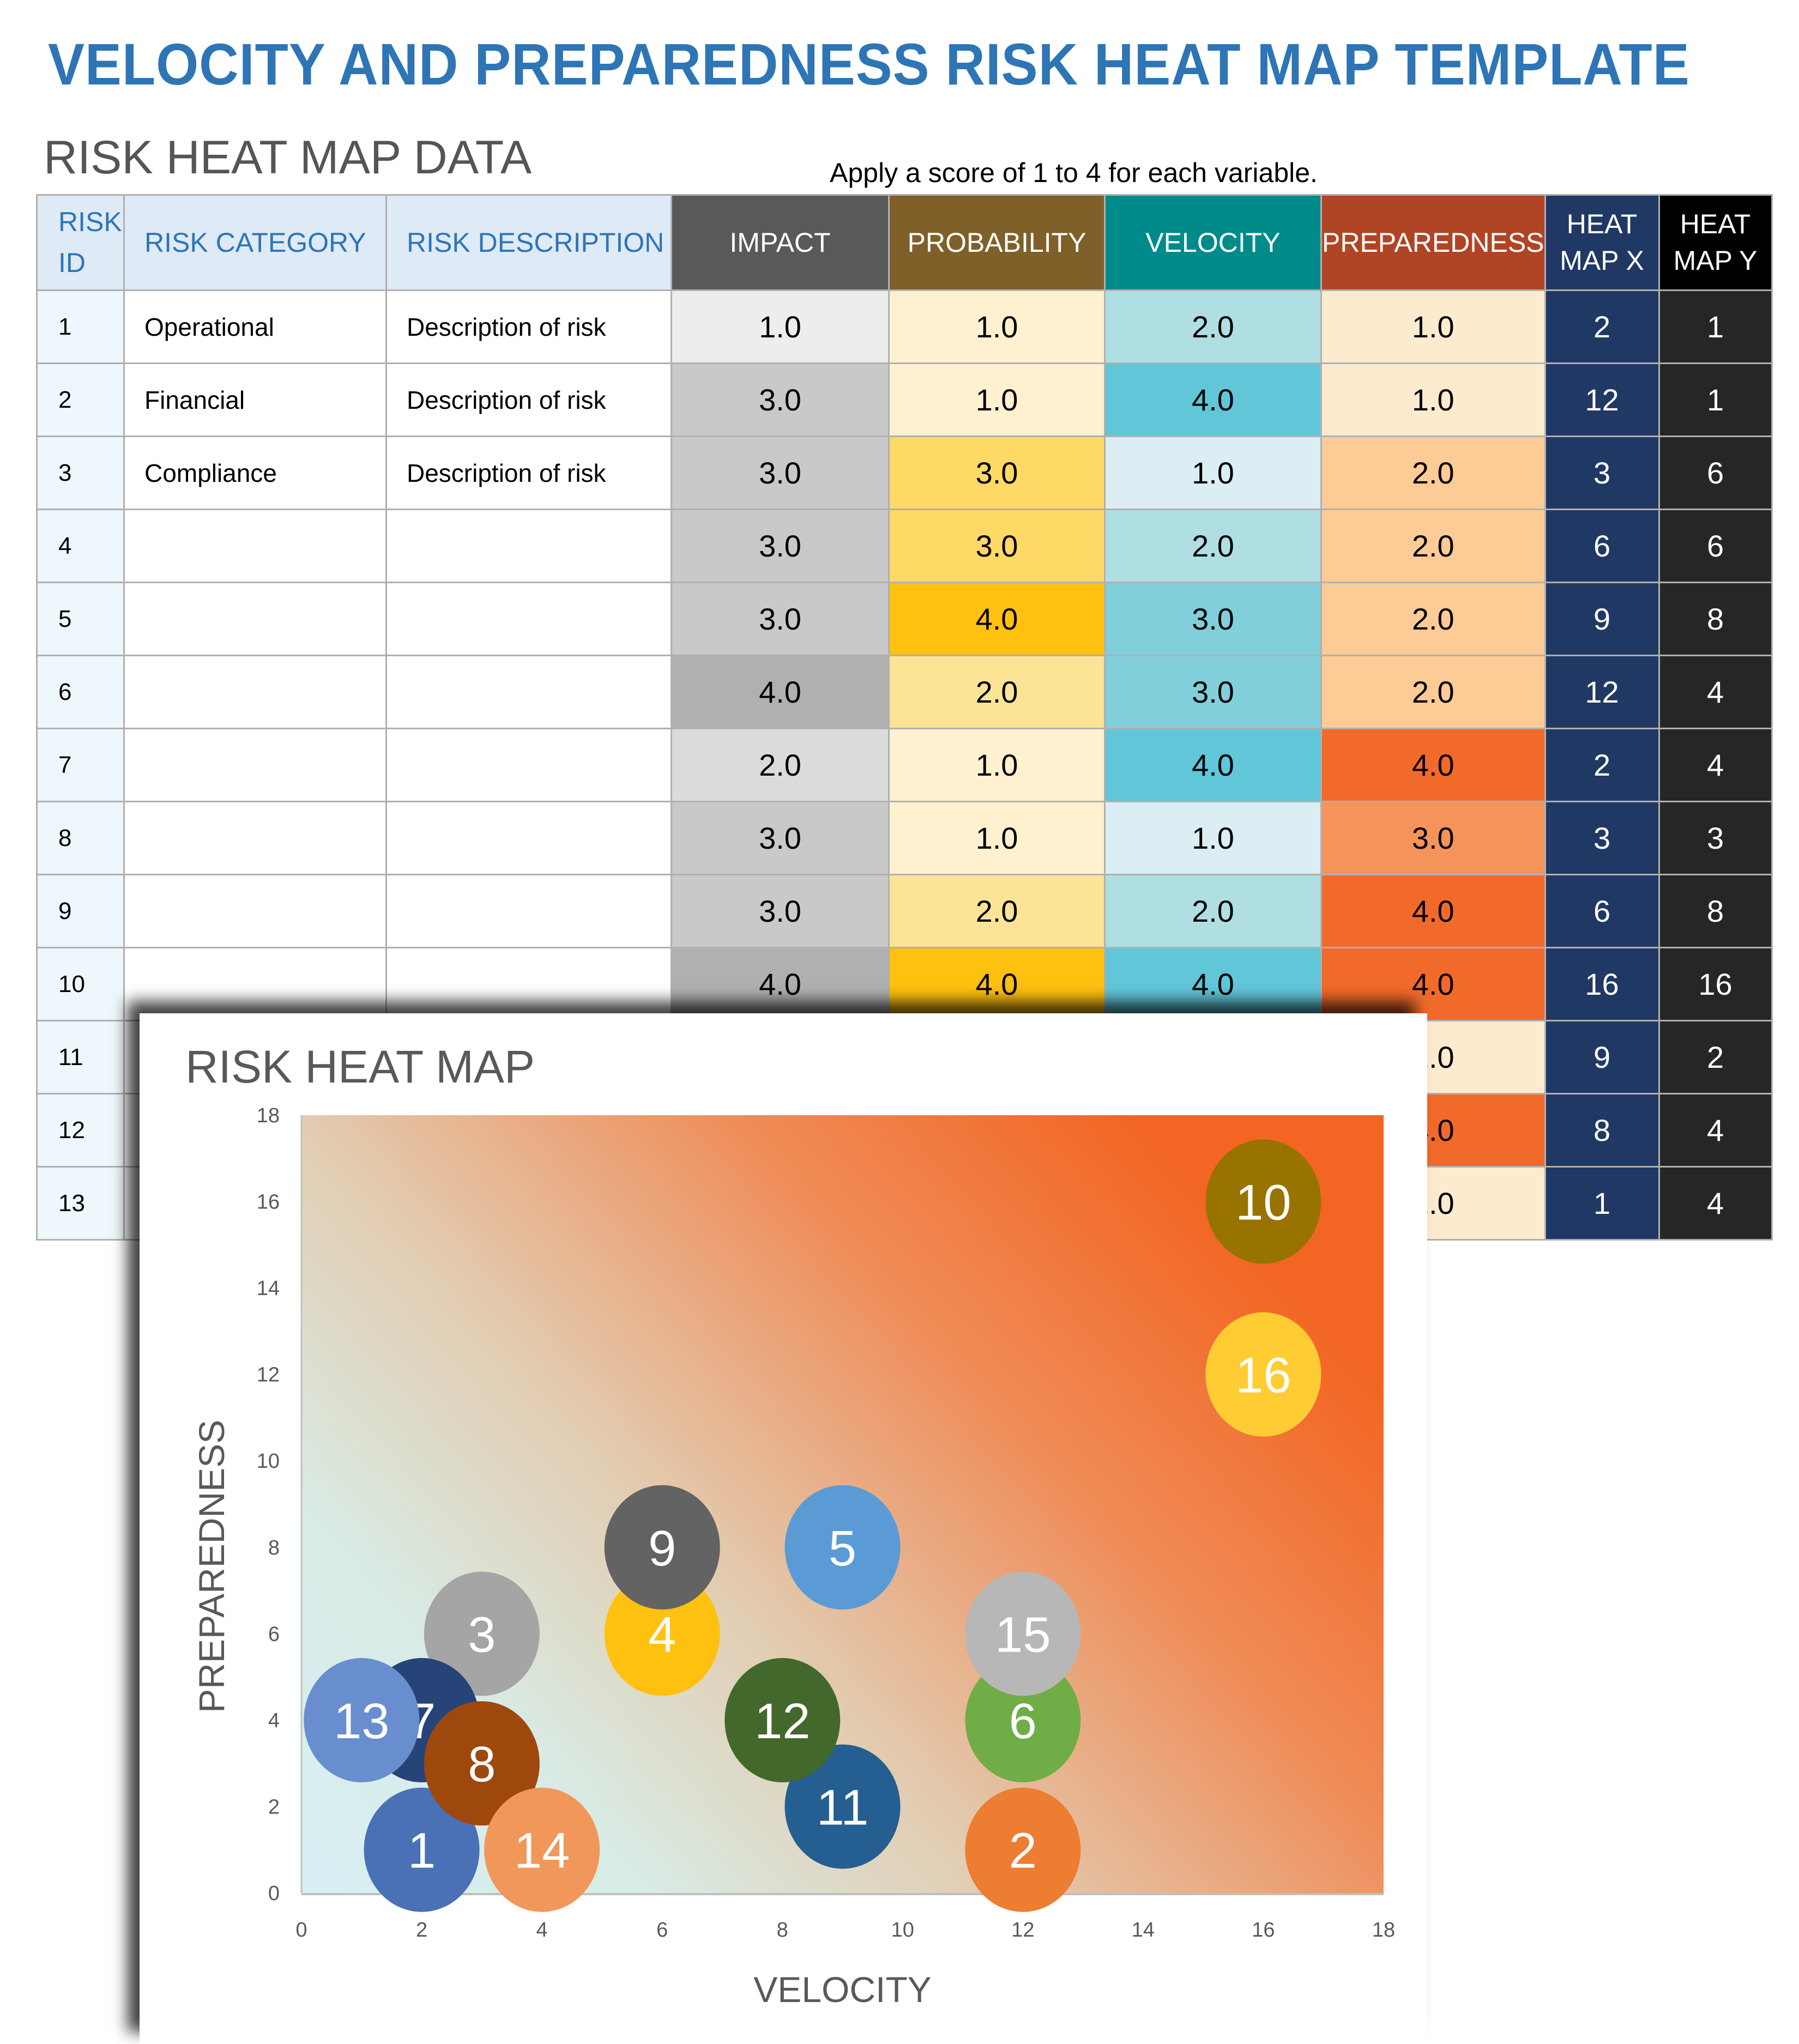 This screenshot has width=1799, height=2044. I want to click on bubble-label: 1, so click(422, 1851).